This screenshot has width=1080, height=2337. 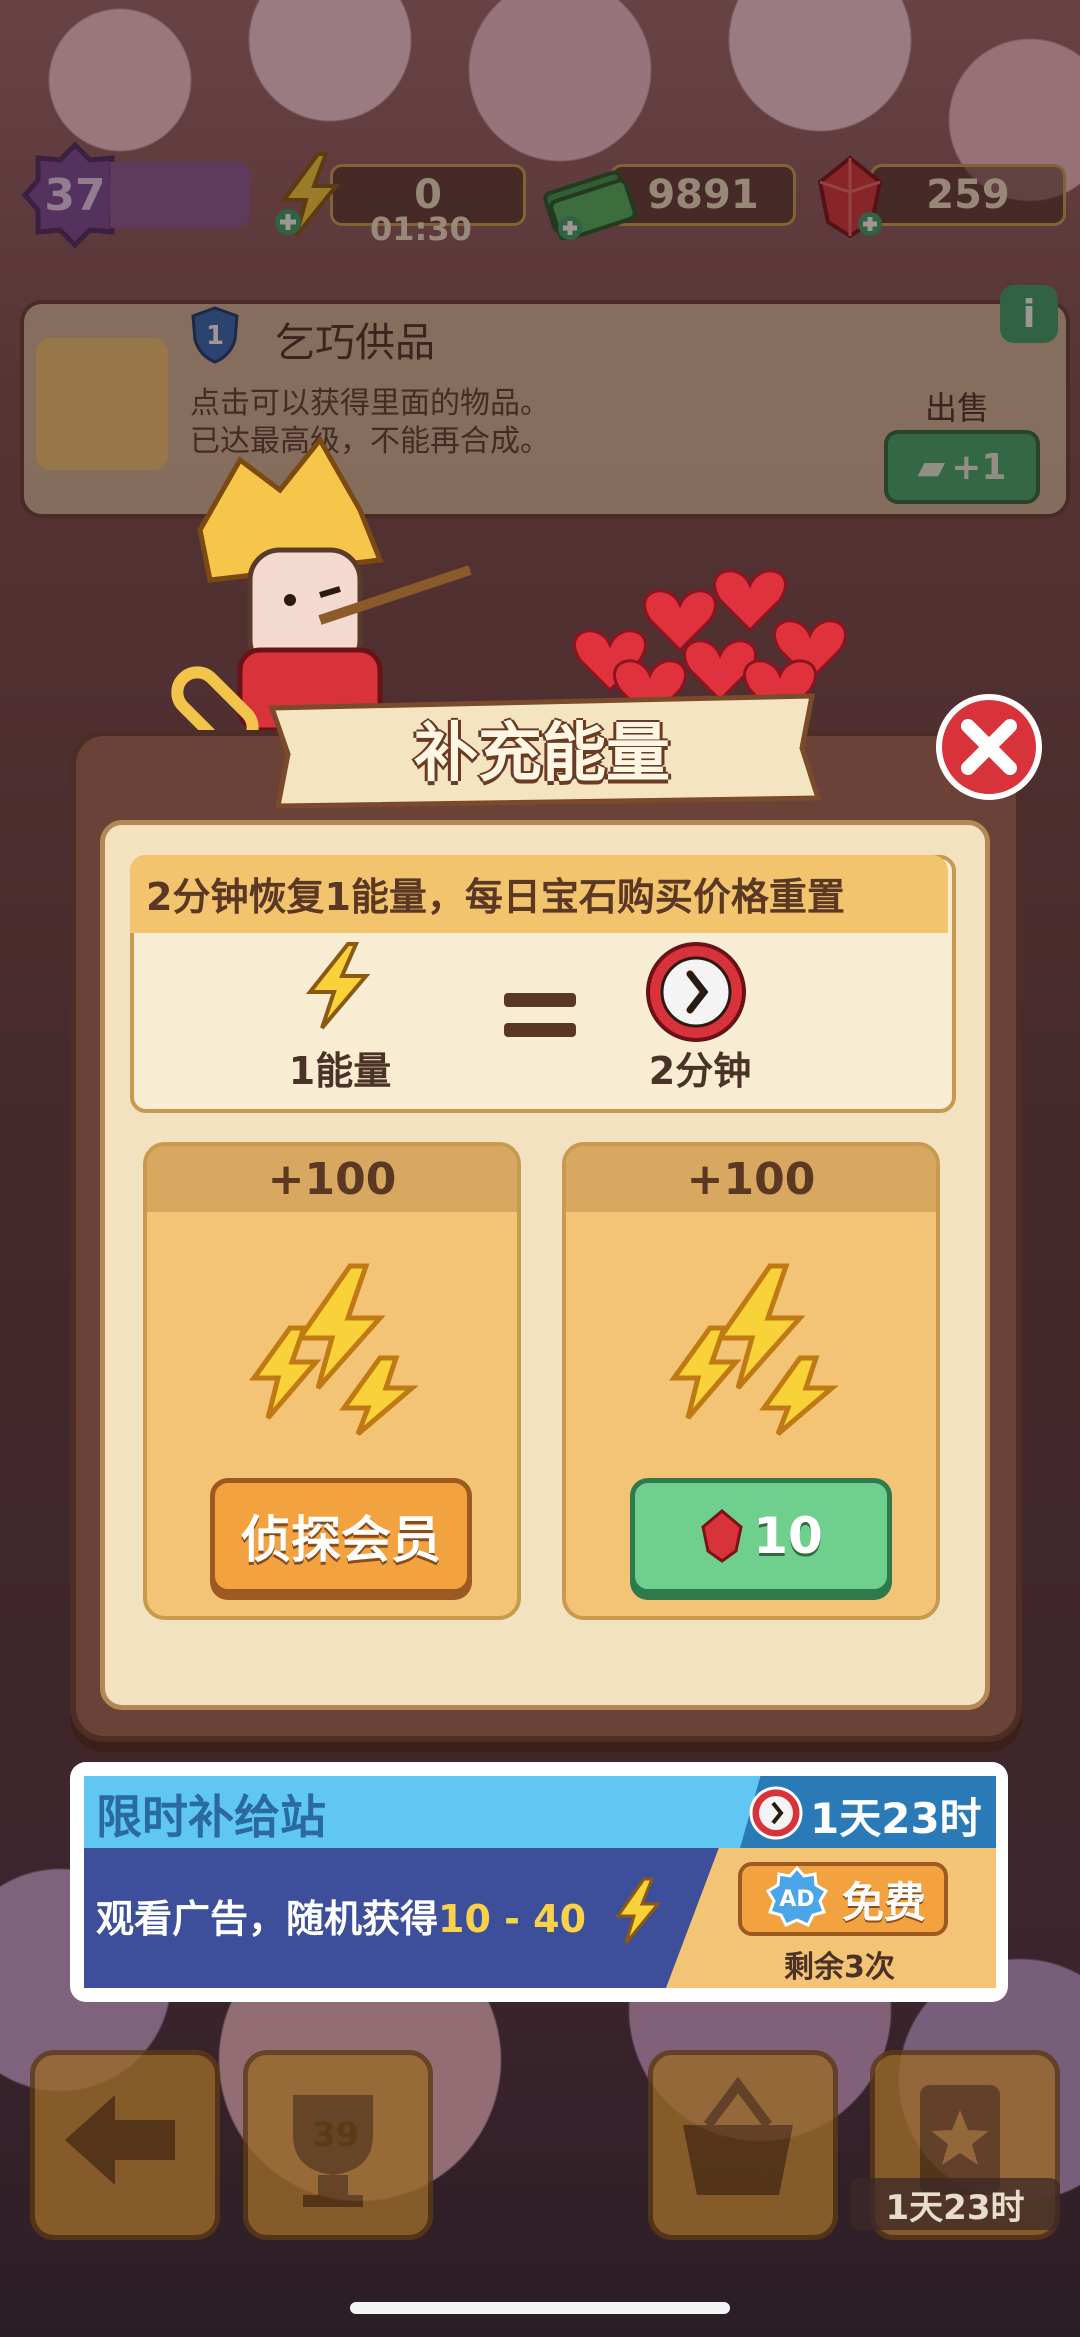 I want to click on basket-icon, so click(x=738, y=2135).